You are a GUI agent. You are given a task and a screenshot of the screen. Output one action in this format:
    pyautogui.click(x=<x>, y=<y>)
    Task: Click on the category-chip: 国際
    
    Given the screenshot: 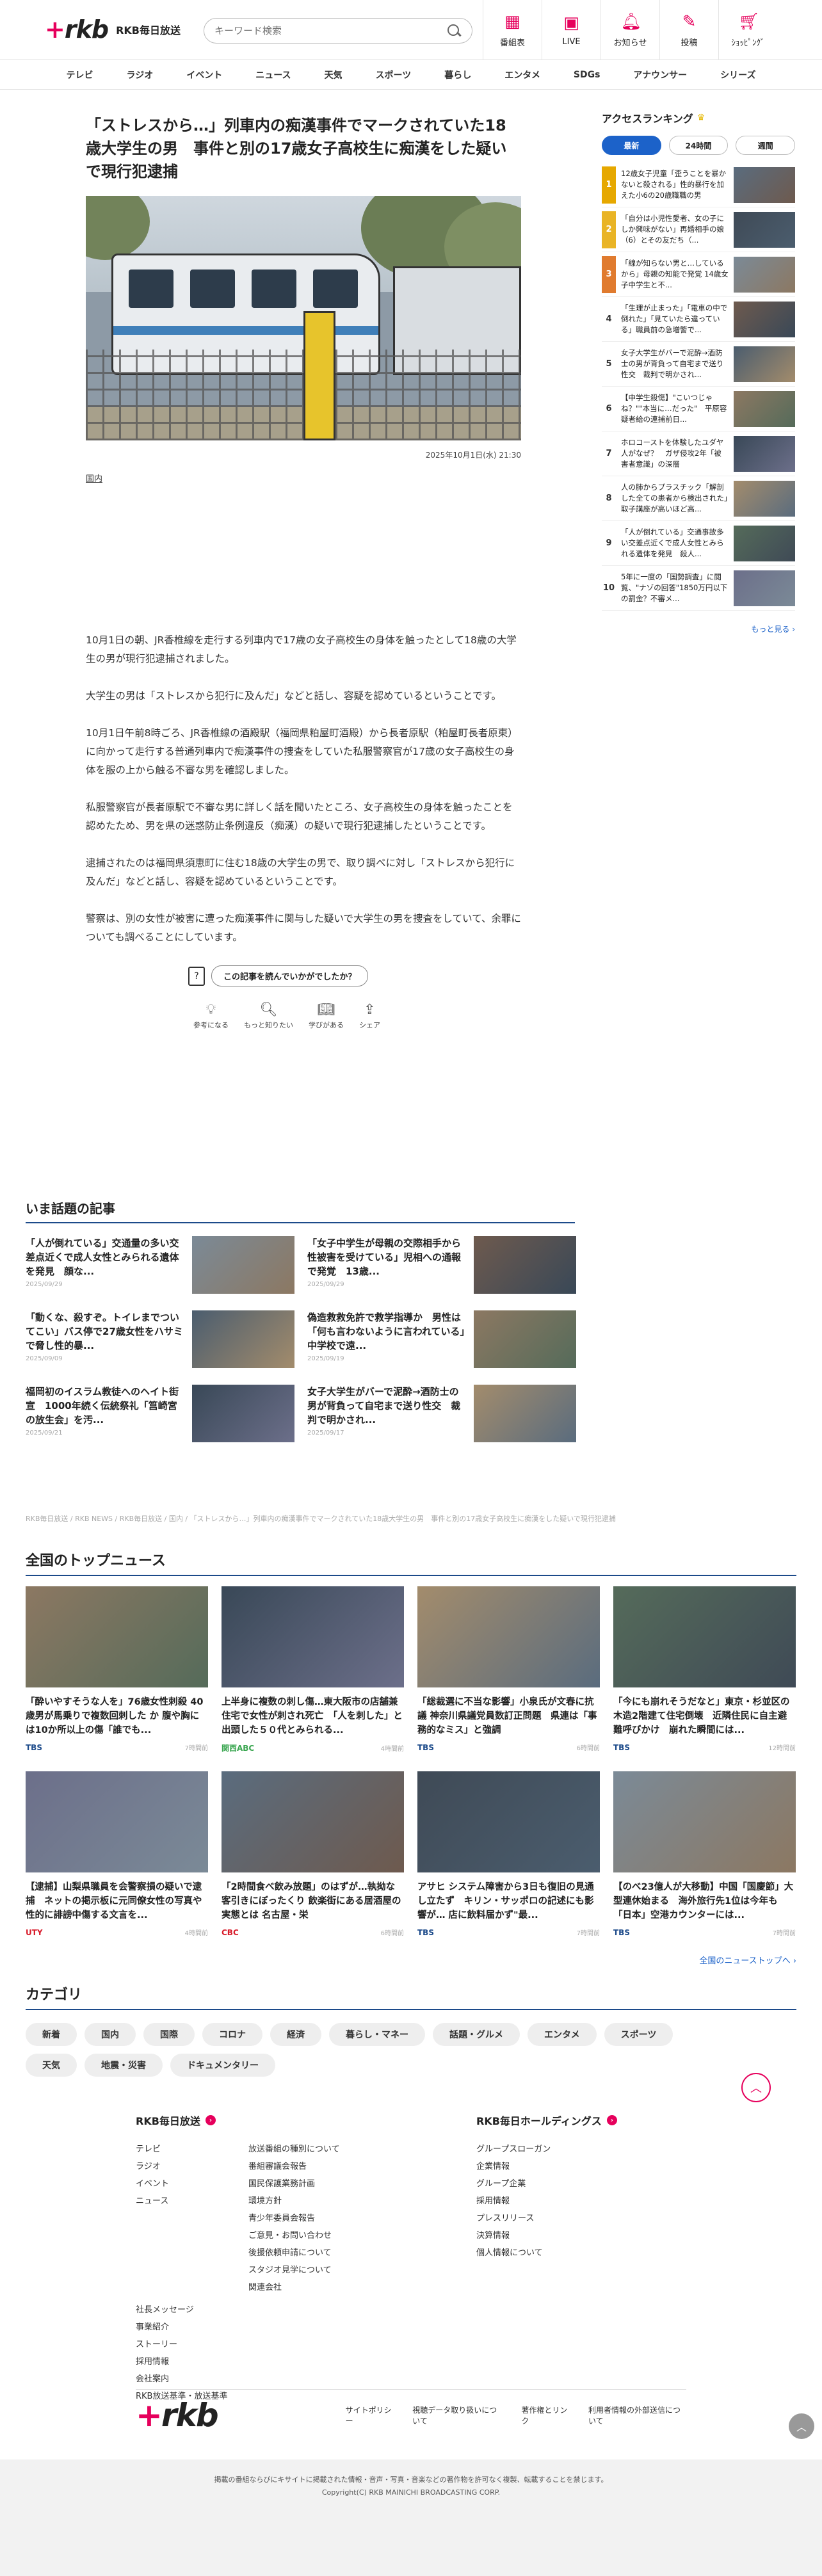 What is the action you would take?
    pyautogui.click(x=169, y=2034)
    